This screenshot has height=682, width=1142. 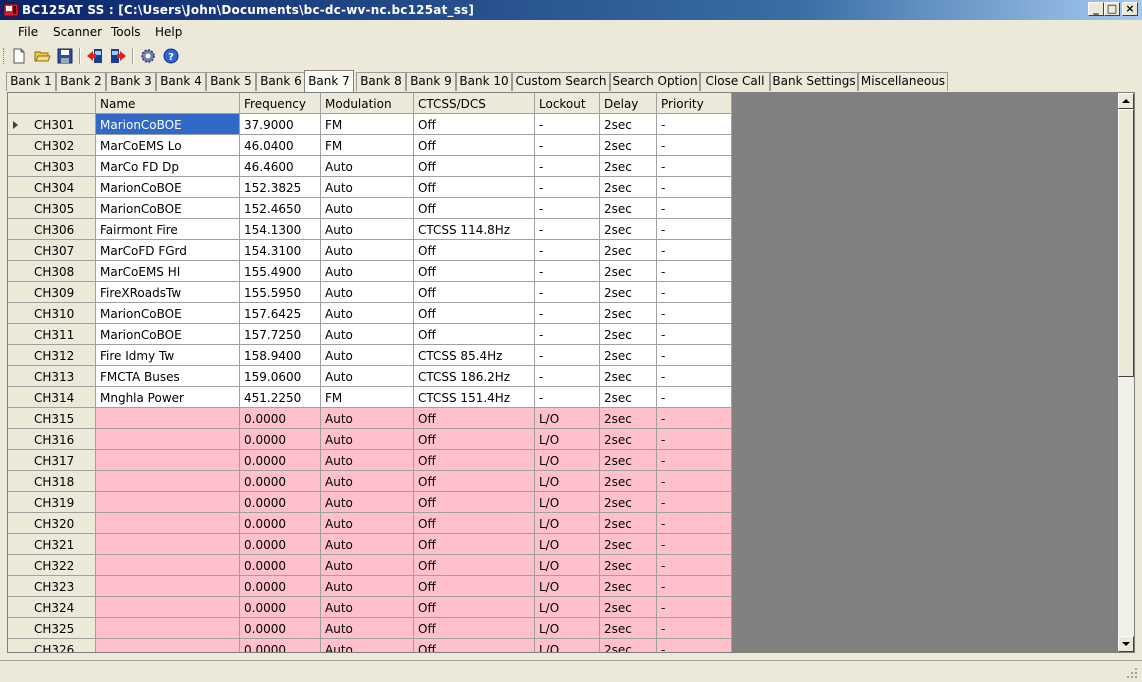 I want to click on channel-row: CH325 0.0000 Auto Off L/O 2sec -, so click(x=370, y=628).